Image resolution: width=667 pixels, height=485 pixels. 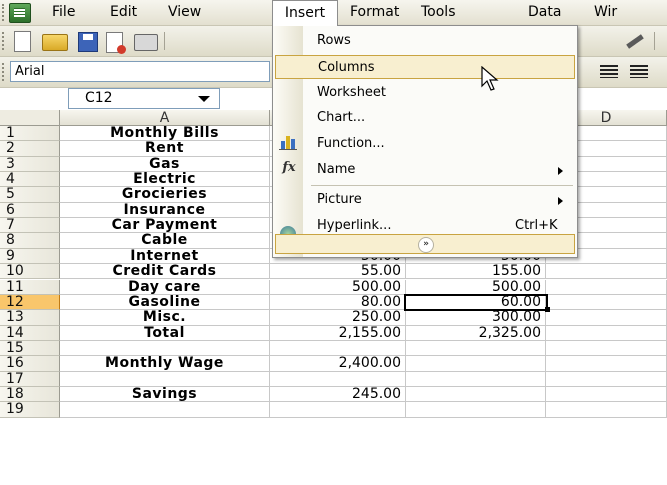 What do you see at coordinates (204, 99) in the screenshot?
I see `chevron-down-icon` at bounding box center [204, 99].